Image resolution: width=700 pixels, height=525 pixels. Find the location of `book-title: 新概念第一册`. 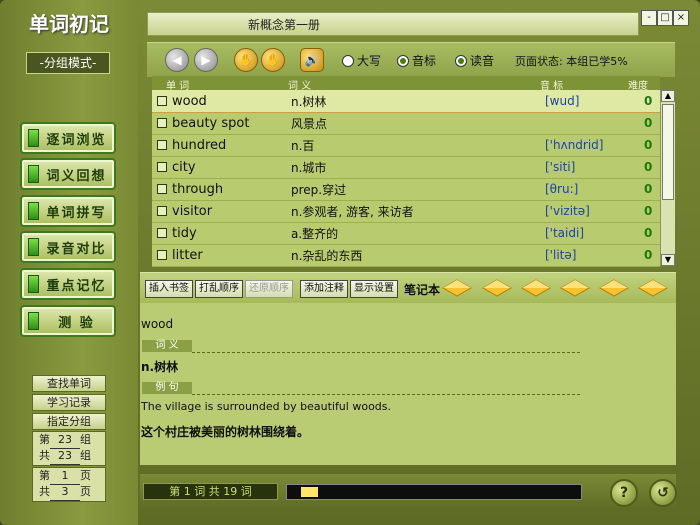

book-title: 新概念第一册 is located at coordinates (284, 25).